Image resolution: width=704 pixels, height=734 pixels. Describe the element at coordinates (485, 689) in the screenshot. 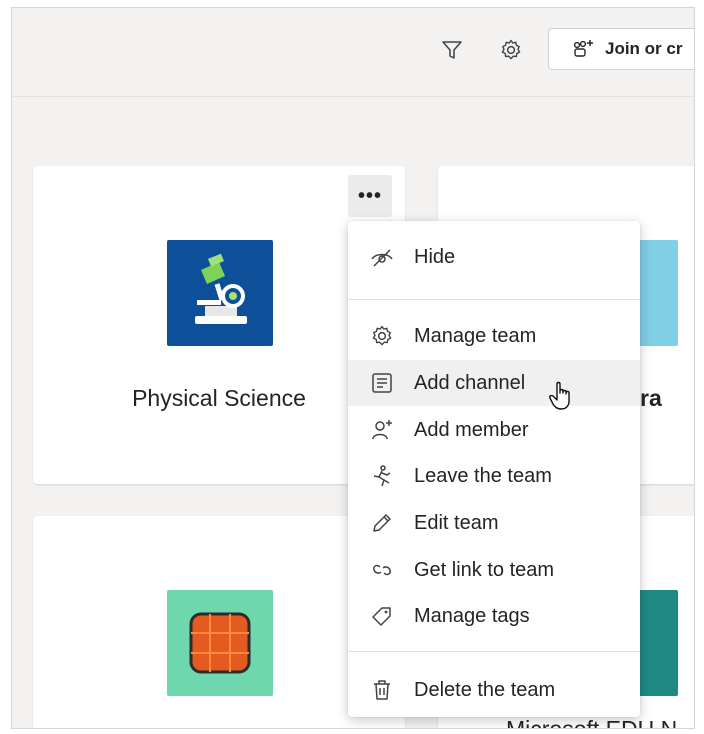

I see `menu-item-label: Delete the team` at that location.